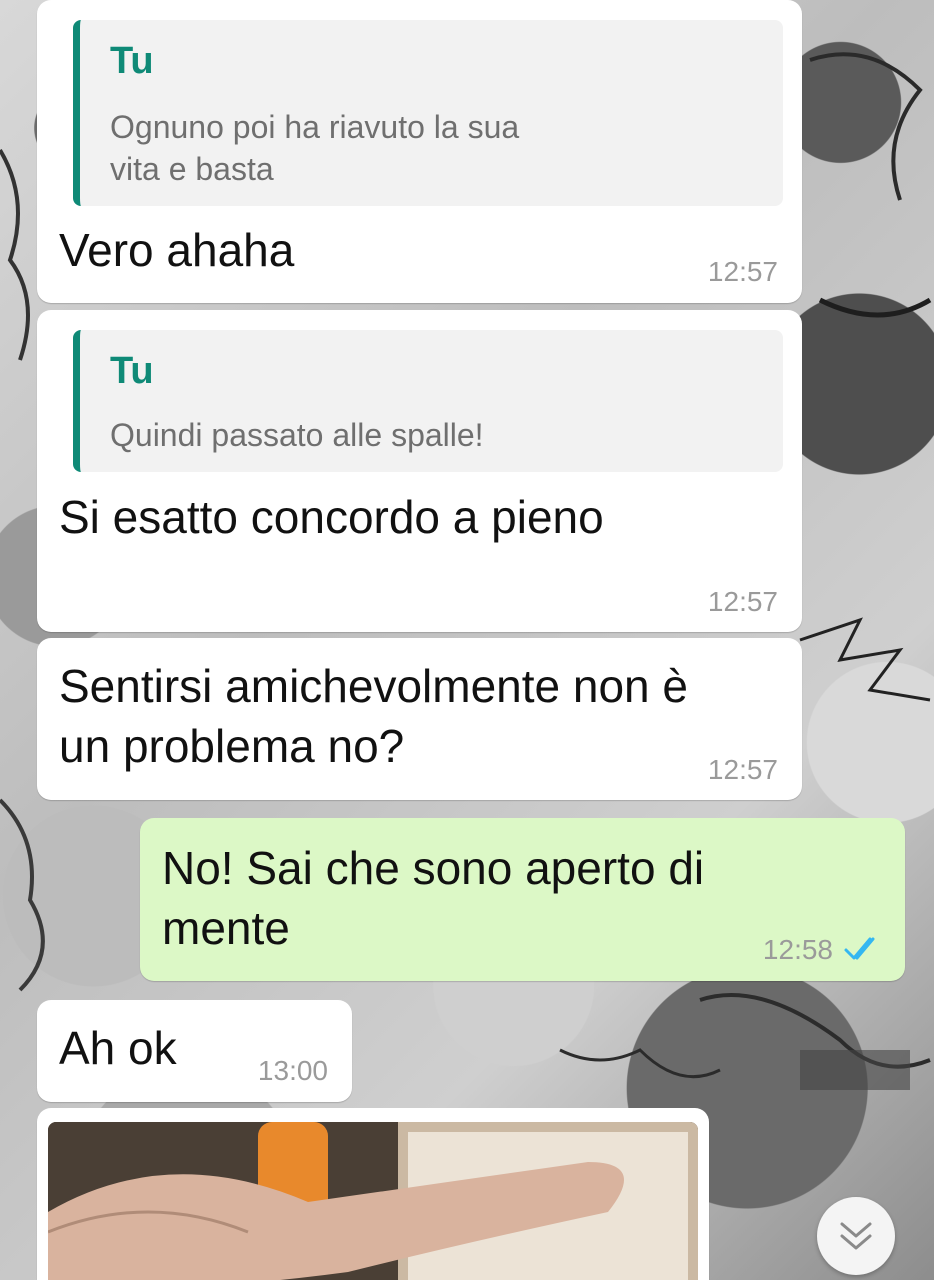 The width and height of the screenshot is (934, 1280). What do you see at coordinates (331, 517) in the screenshot?
I see `message-text: Si esatto concordo a pieno` at bounding box center [331, 517].